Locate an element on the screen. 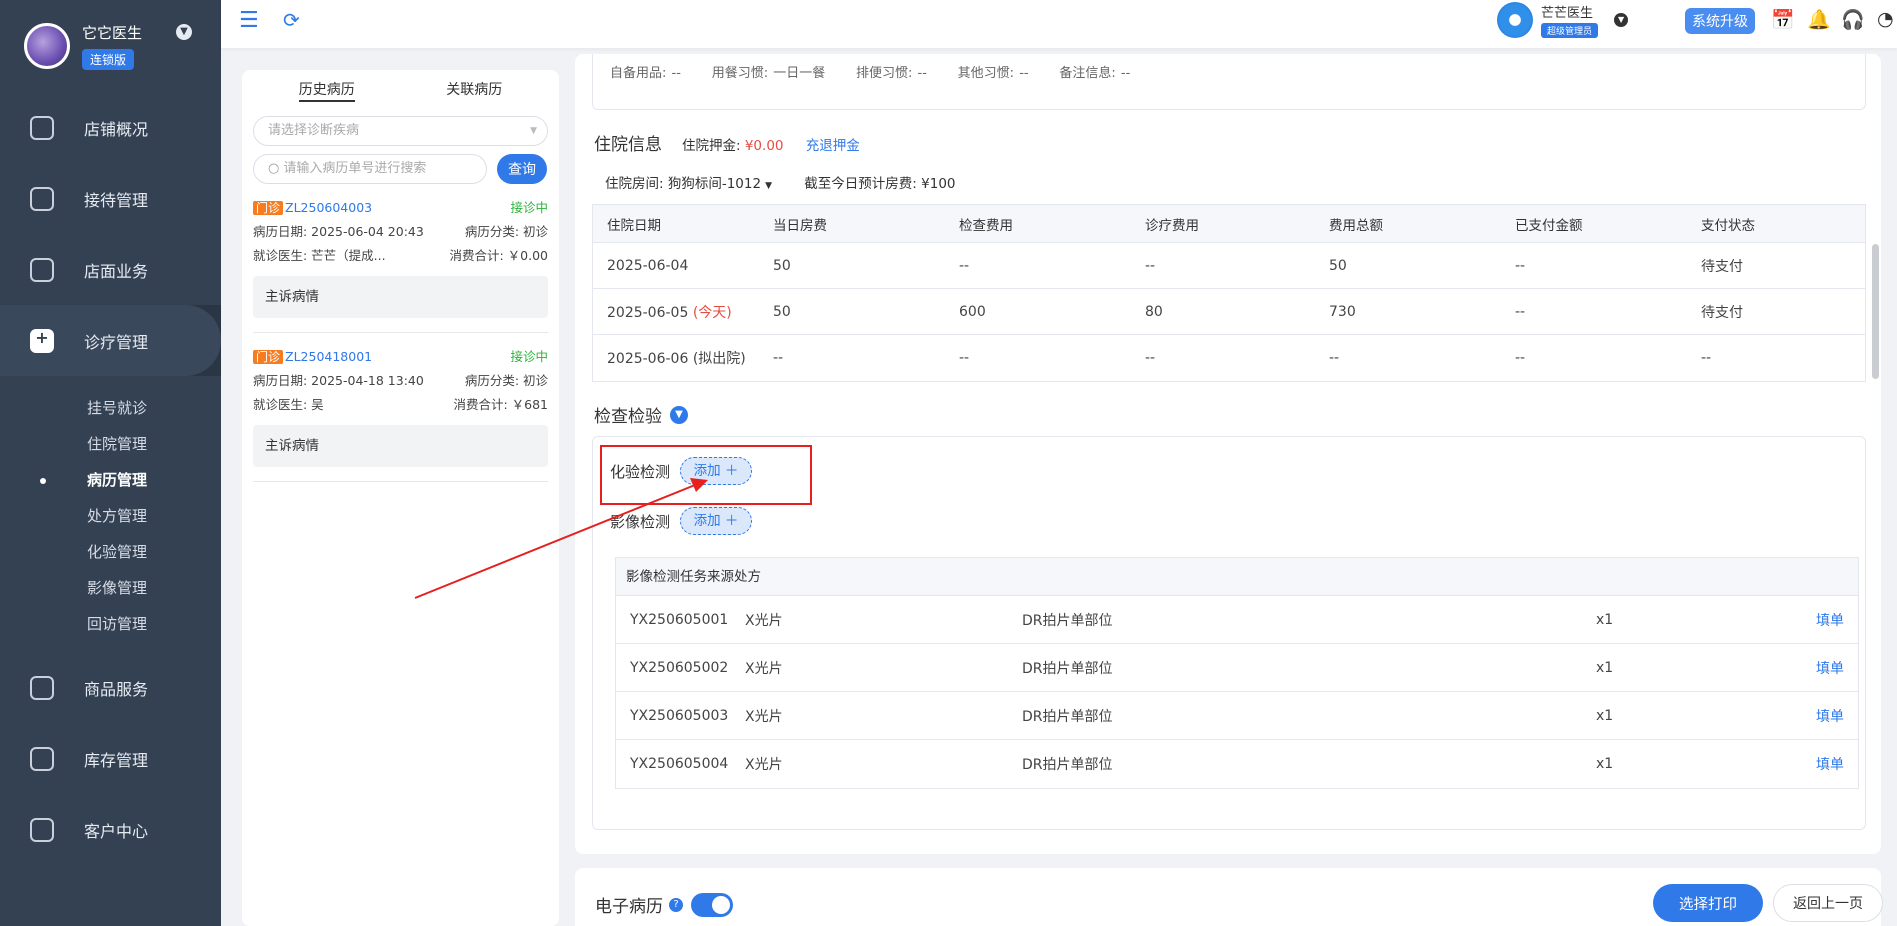 The image size is (1897, 926). sidebar-subitem-hospitalization: 住院管理 is located at coordinates (110, 444).